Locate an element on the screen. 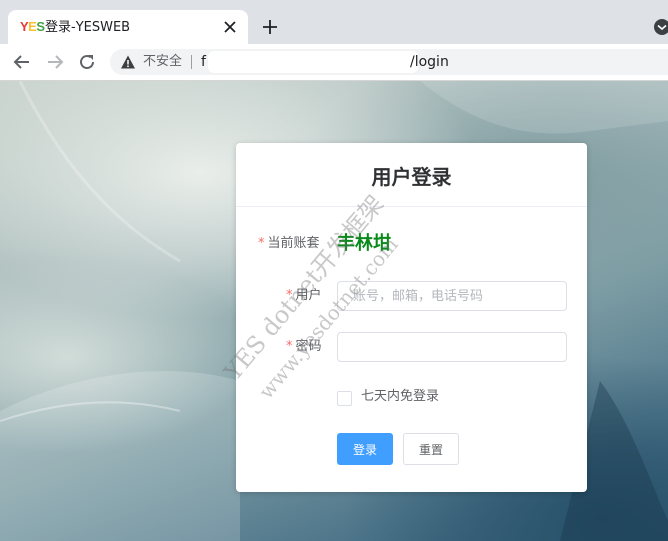 Image resolution: width=668 pixels, height=541 pixels. back-button is located at coordinates (22, 62).